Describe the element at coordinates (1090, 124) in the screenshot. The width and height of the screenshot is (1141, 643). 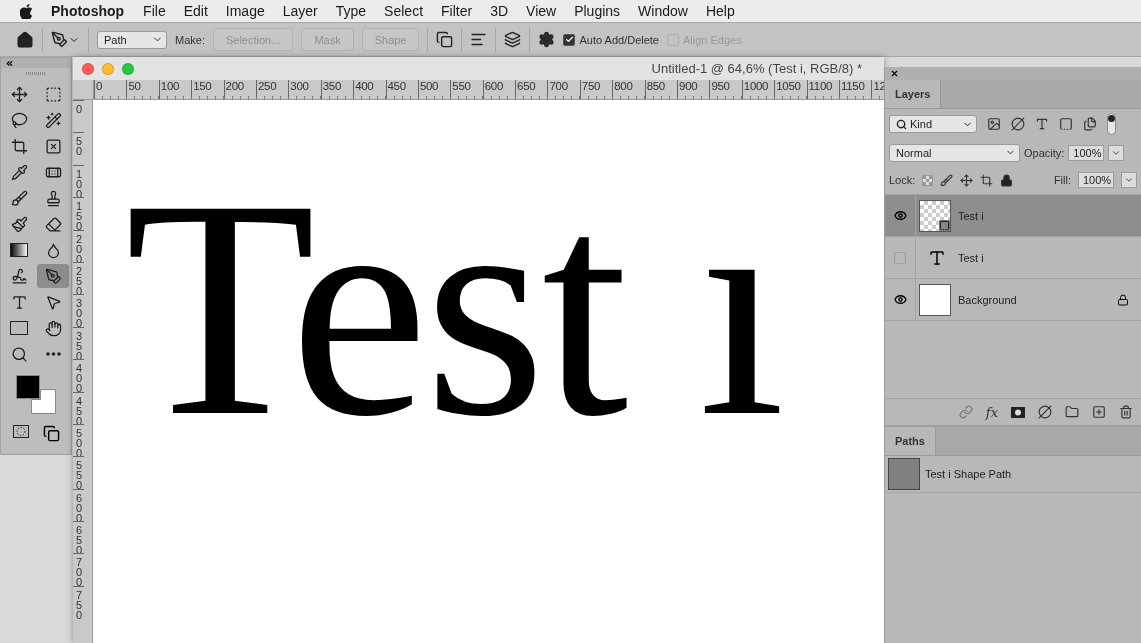
I see `smart-object-filter-icon` at that location.